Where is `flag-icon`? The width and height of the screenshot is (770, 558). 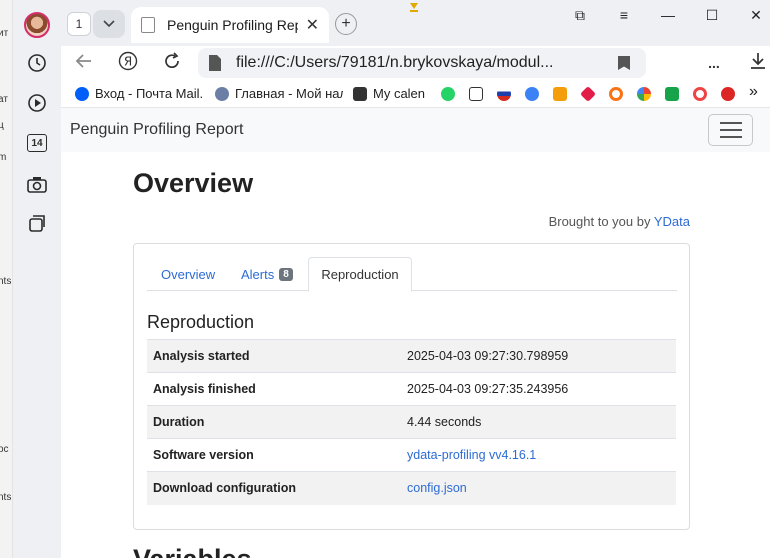
flag-icon is located at coordinates (504, 94).